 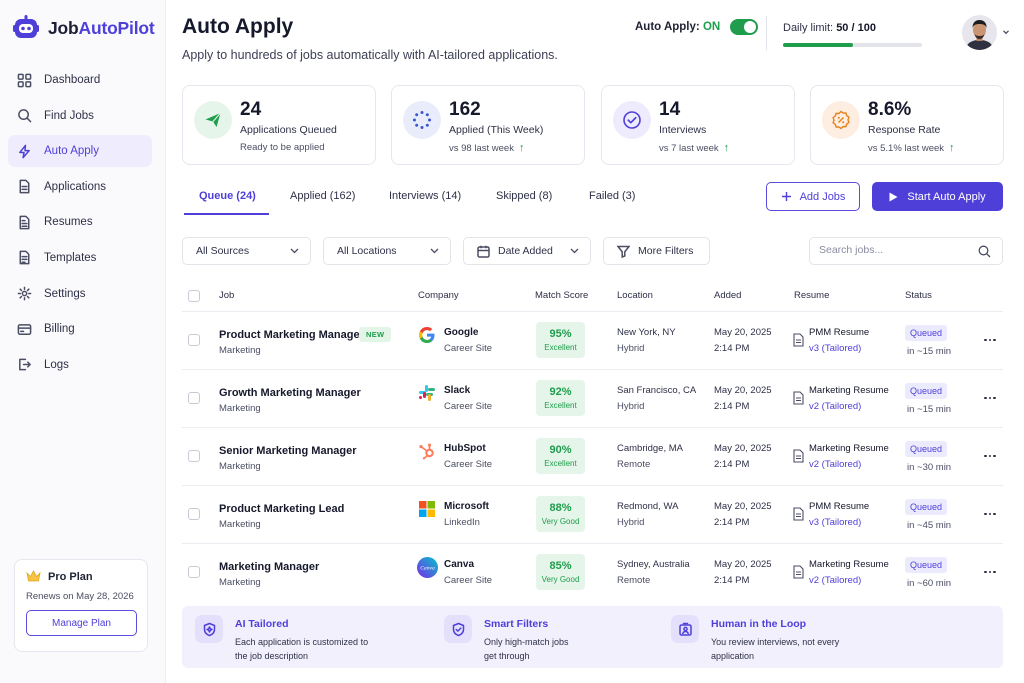 I want to click on tab-applied: Applied (162), so click(x=322, y=196).